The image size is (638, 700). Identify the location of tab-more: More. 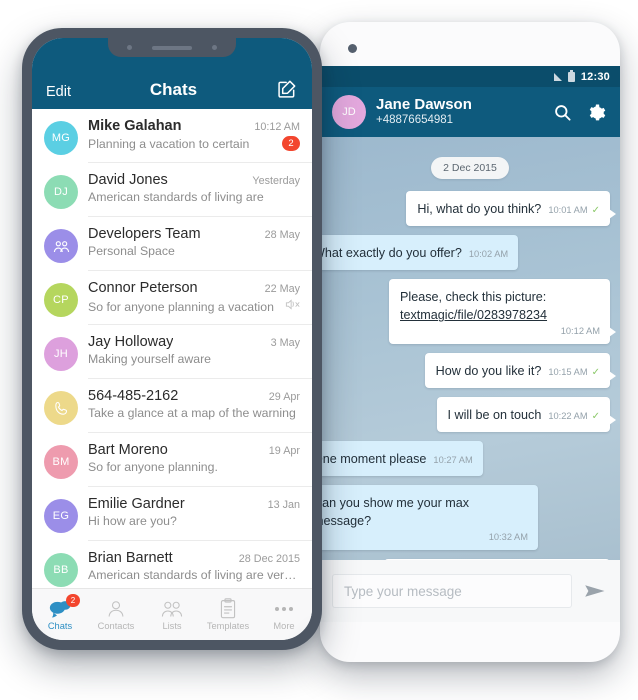
(284, 614).